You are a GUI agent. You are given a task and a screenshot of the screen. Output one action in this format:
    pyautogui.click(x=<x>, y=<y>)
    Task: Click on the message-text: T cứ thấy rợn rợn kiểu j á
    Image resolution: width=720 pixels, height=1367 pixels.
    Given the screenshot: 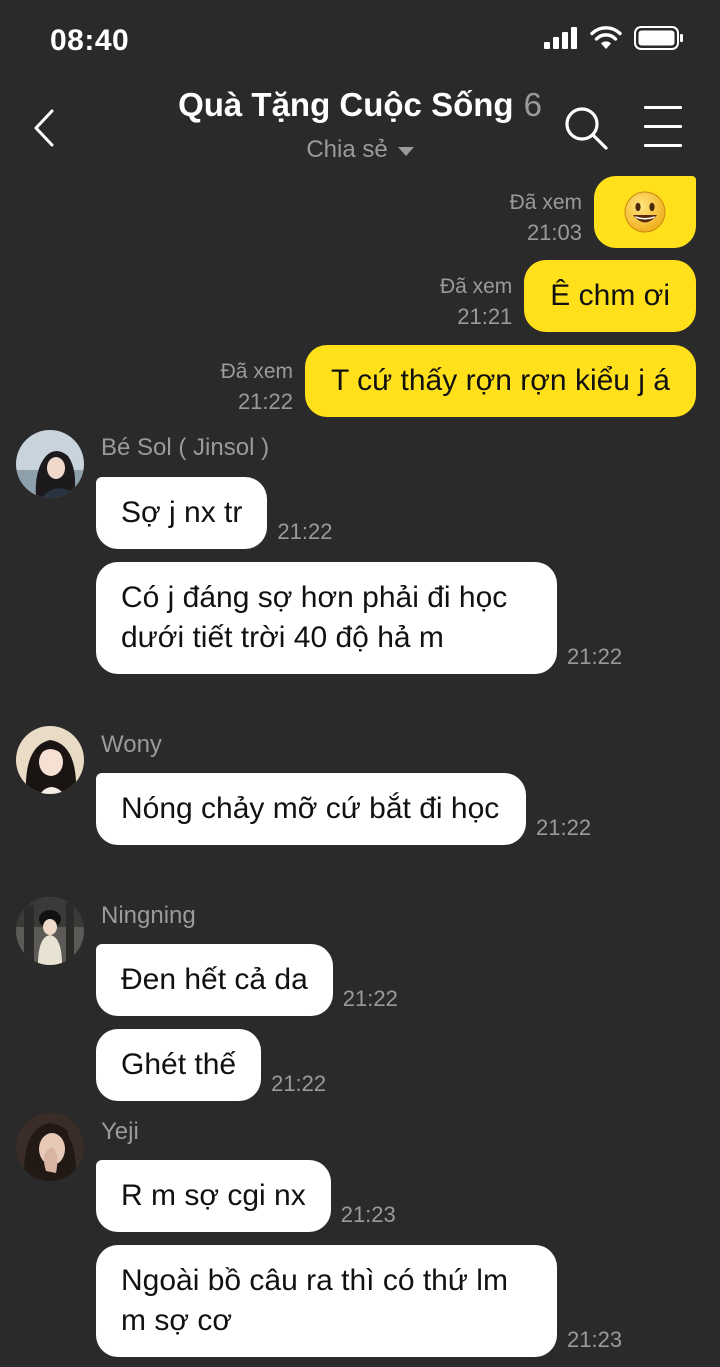 What is the action you would take?
    pyautogui.click(x=500, y=380)
    